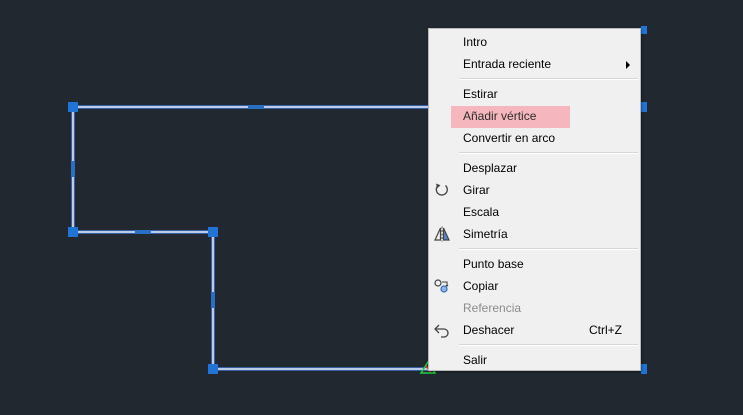 The image size is (743, 415). What do you see at coordinates (507, 64) in the screenshot?
I see `menu-item-label: Entrada reciente` at bounding box center [507, 64].